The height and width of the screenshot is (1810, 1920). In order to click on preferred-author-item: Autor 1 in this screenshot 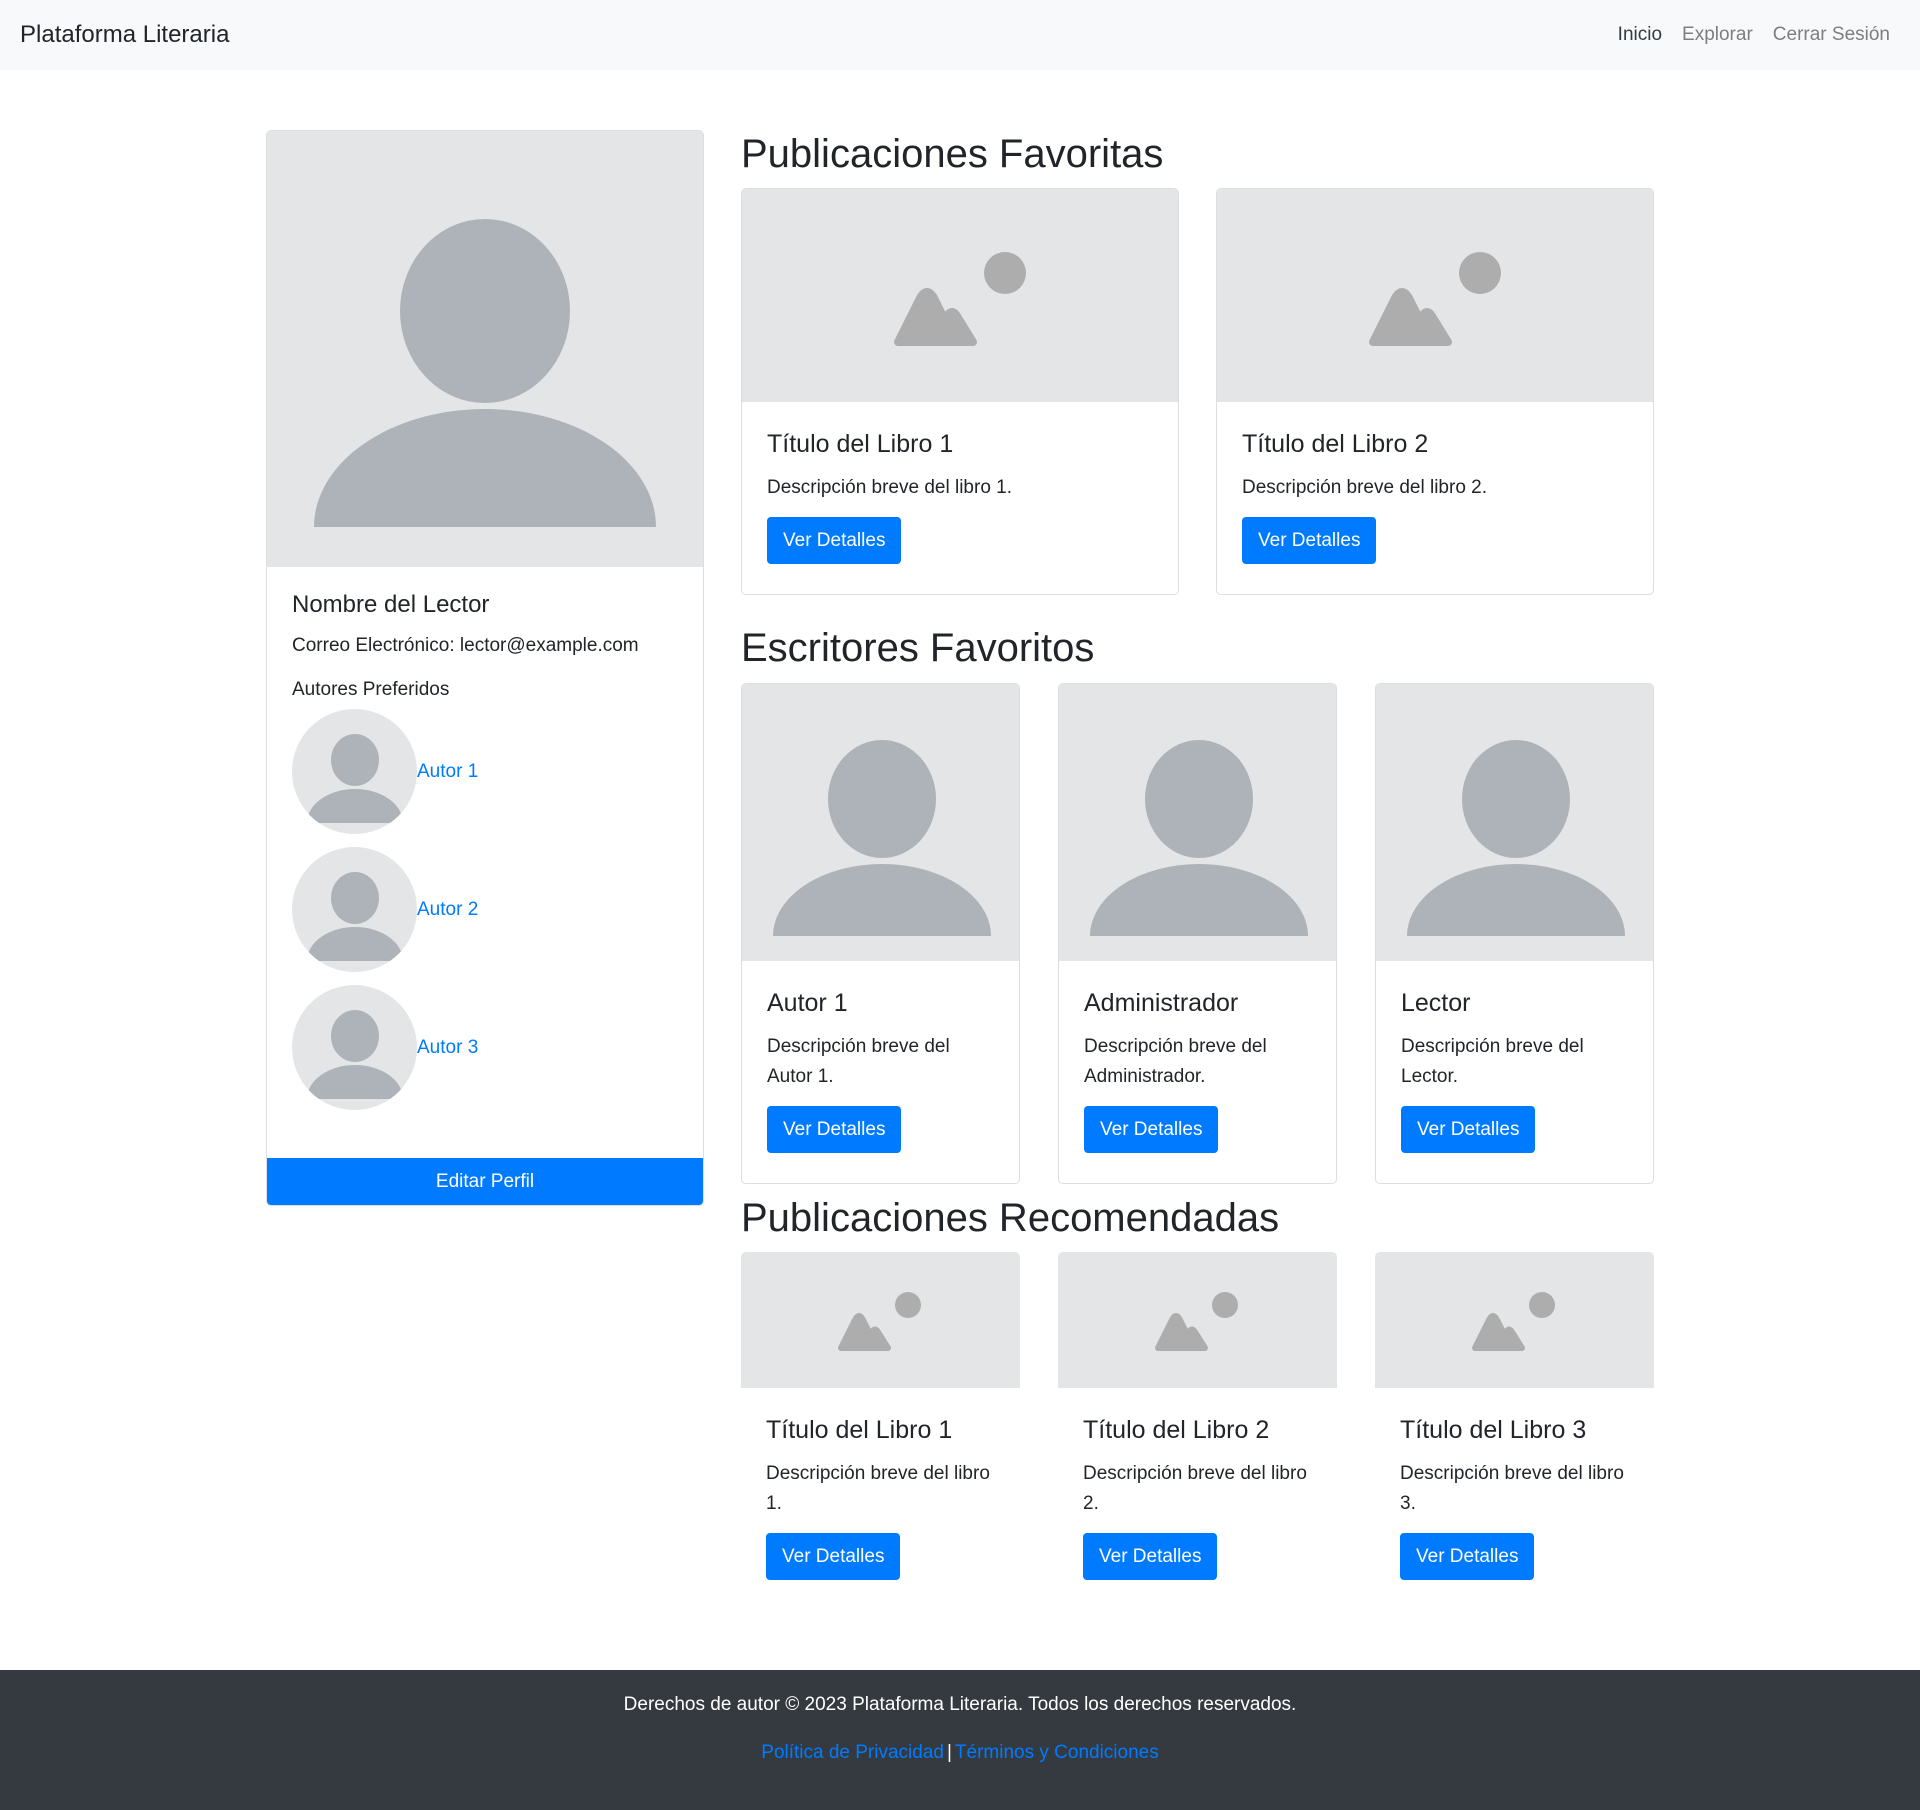, I will do `click(485, 771)`.